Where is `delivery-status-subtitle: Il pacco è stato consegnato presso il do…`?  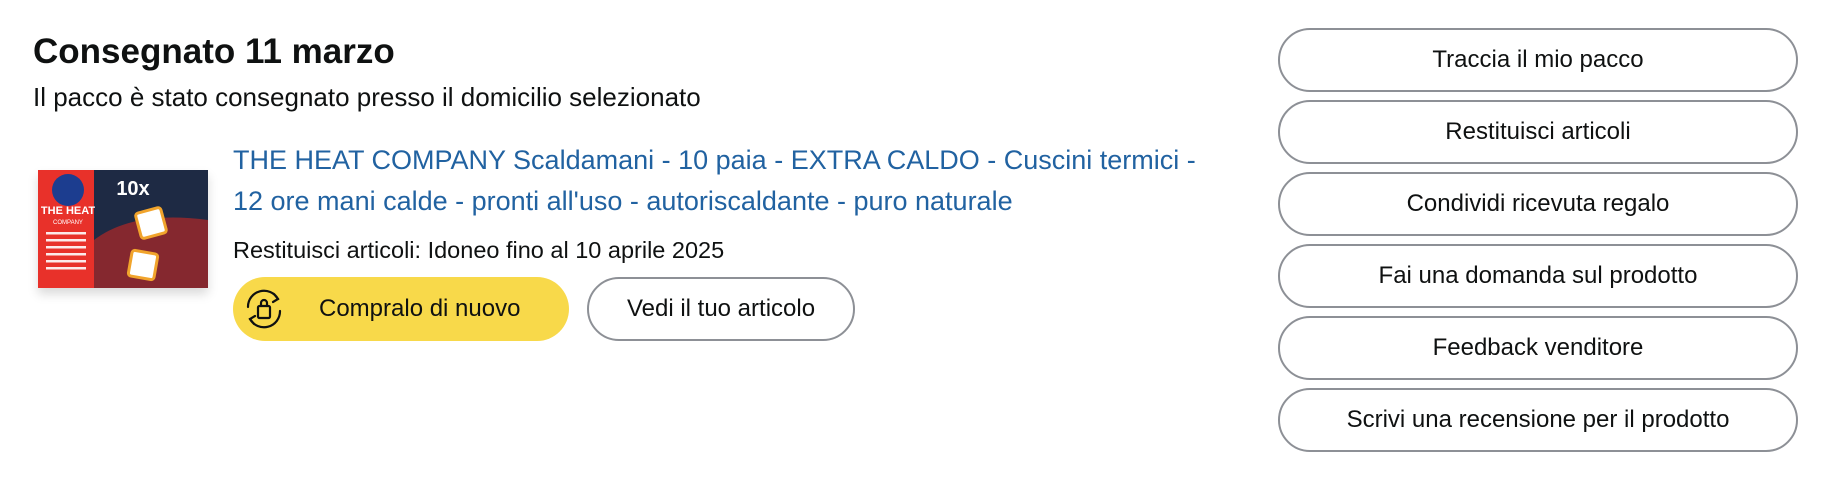 delivery-status-subtitle: Il pacco è stato consegnato presso il do… is located at coordinates (367, 97).